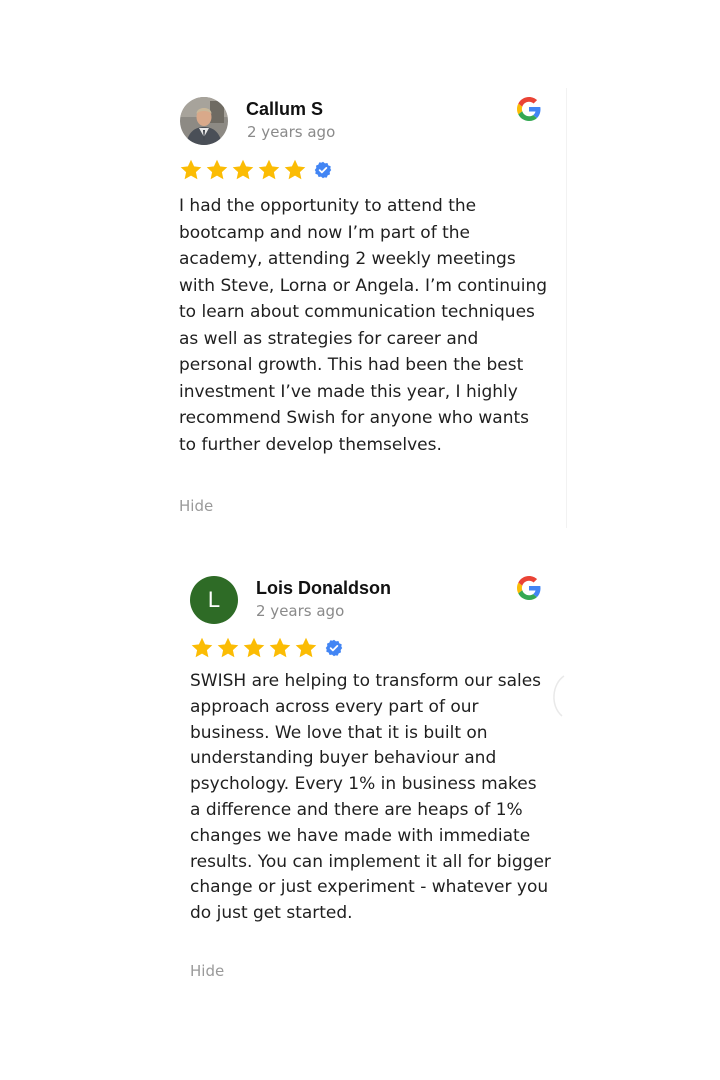 The image size is (720, 1080). What do you see at coordinates (214, 600) in the screenshot?
I see `avatar: L` at bounding box center [214, 600].